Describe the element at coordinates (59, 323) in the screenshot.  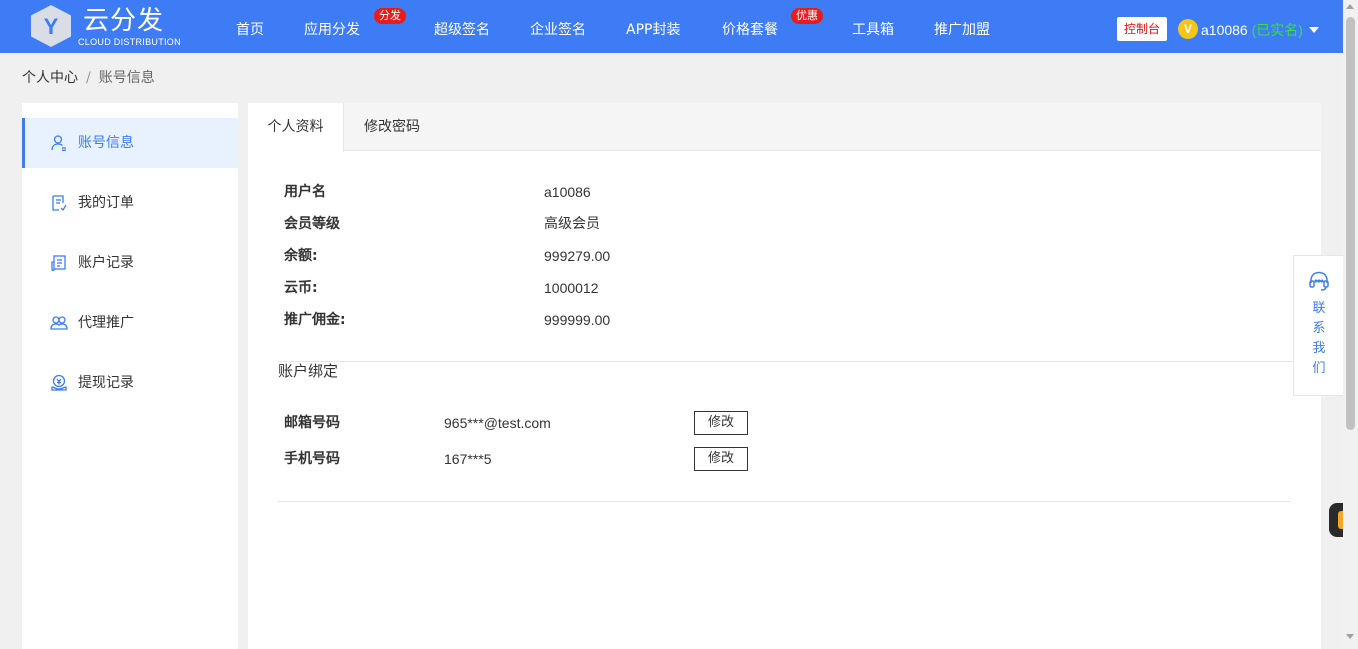
I see `agent-icon` at that location.